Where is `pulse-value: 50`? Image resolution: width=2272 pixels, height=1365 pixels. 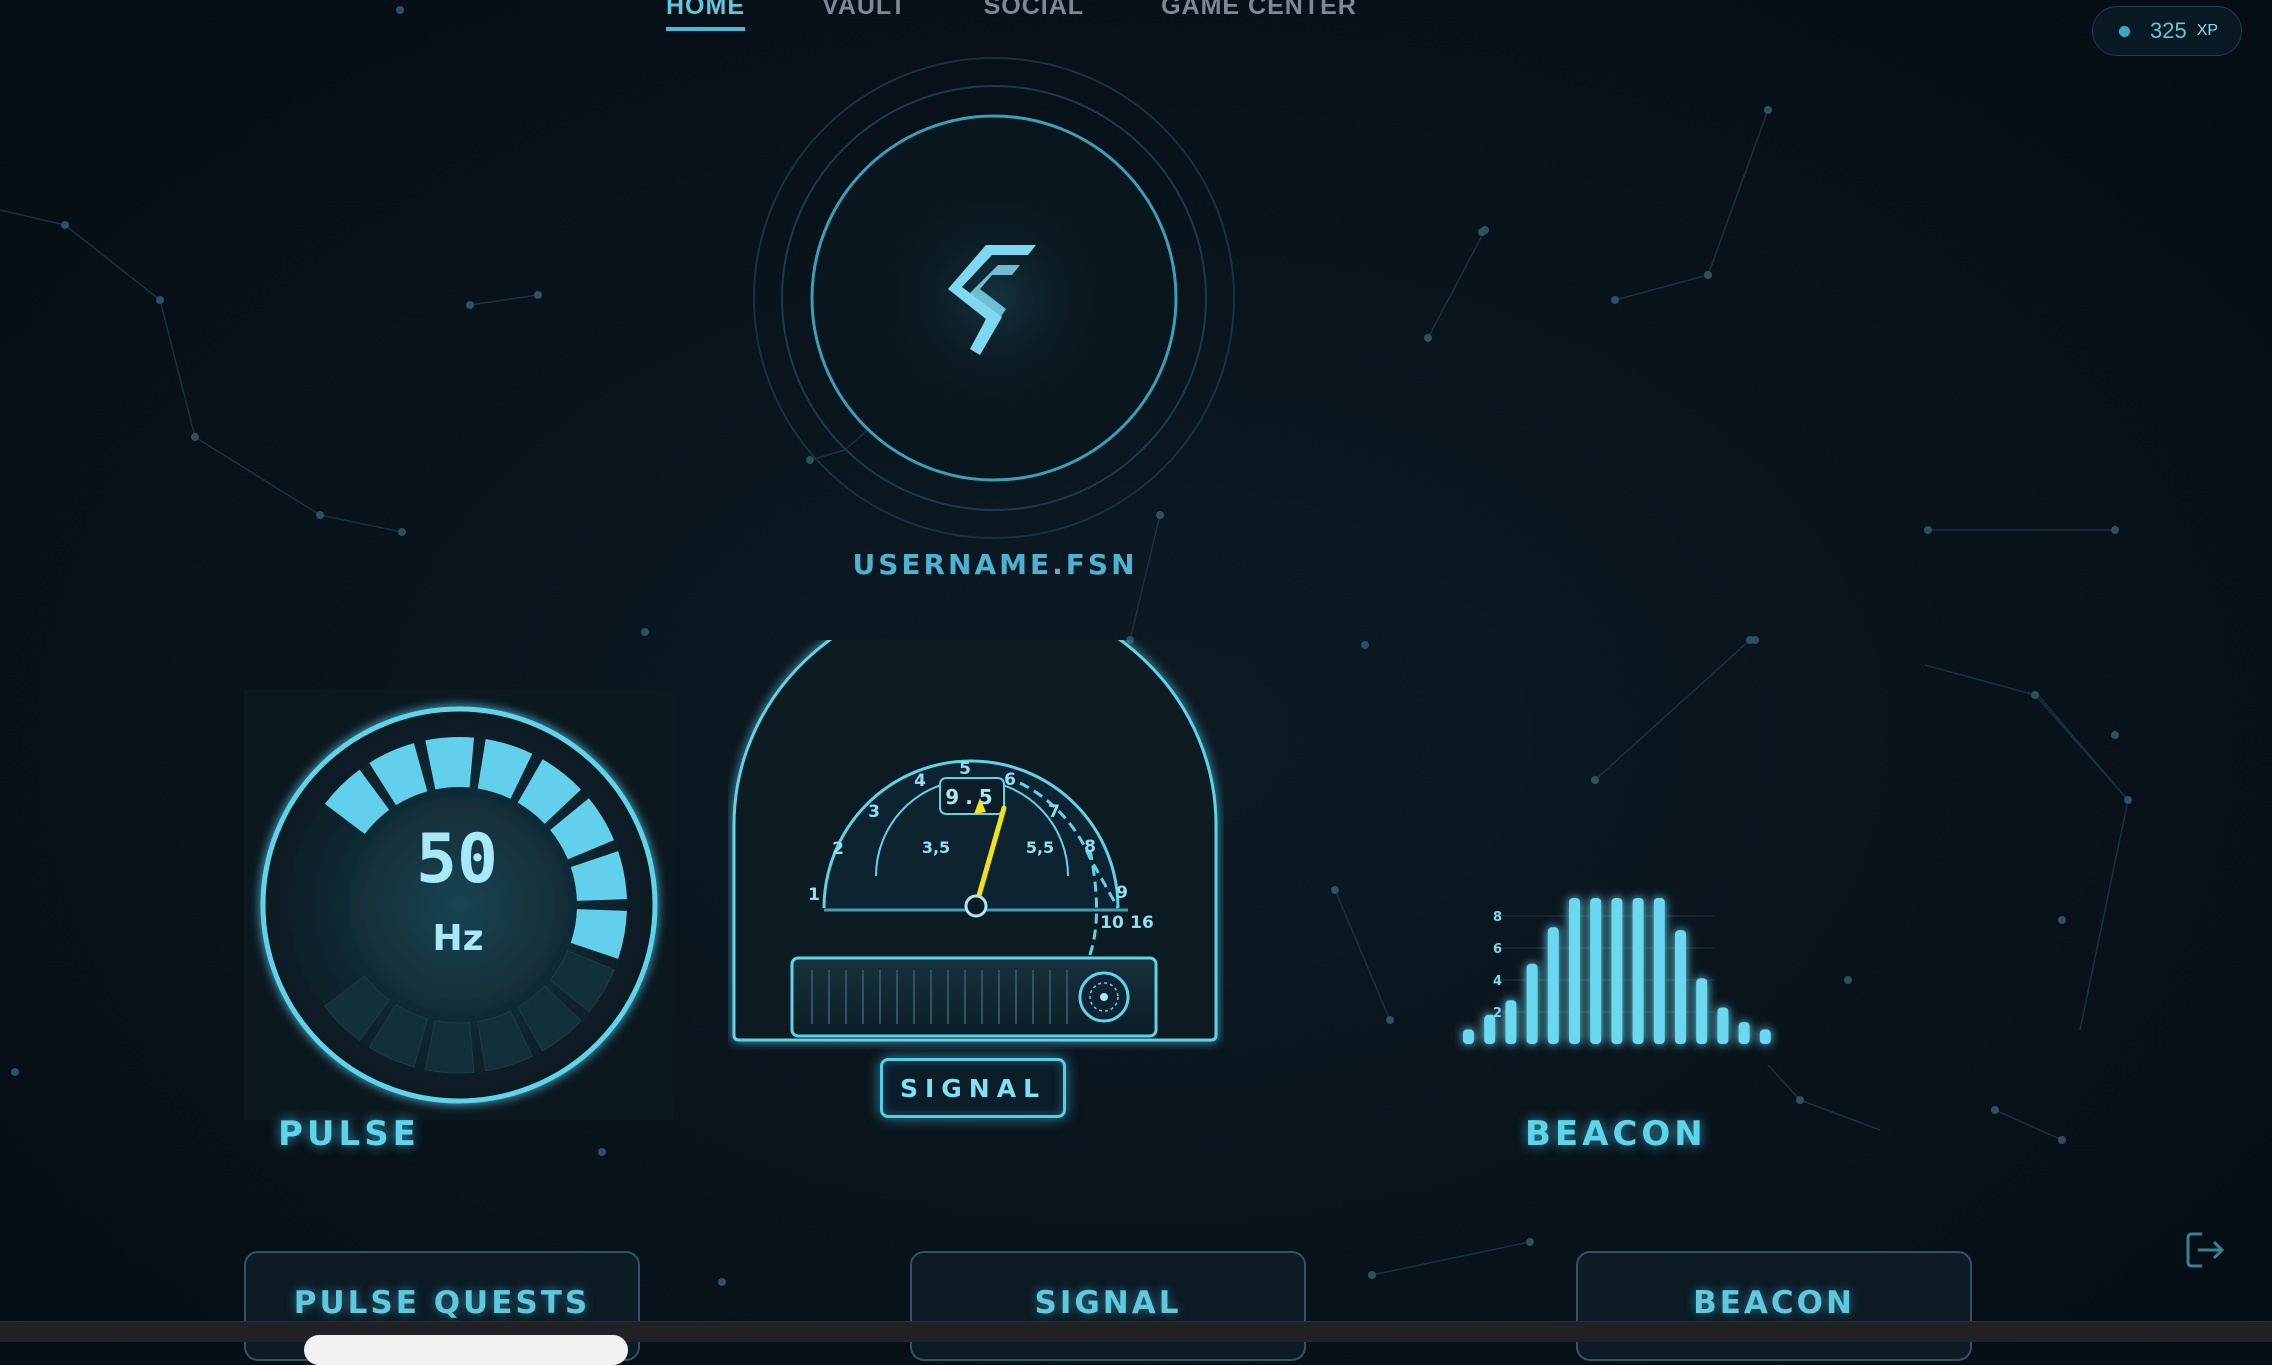
pulse-value: 50 is located at coordinates (457, 859).